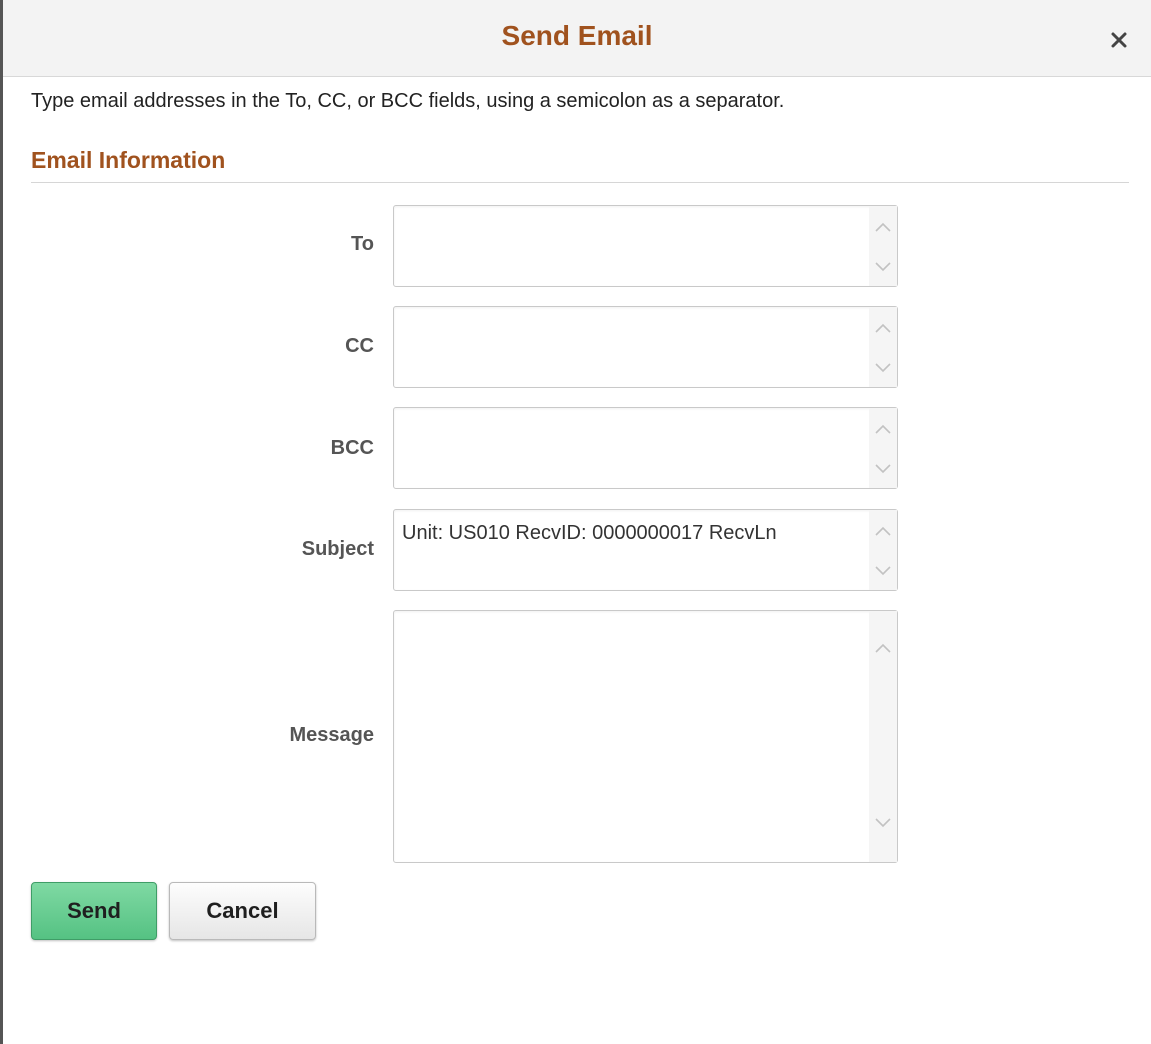  I want to click on section-title: Email Information, so click(128, 160).